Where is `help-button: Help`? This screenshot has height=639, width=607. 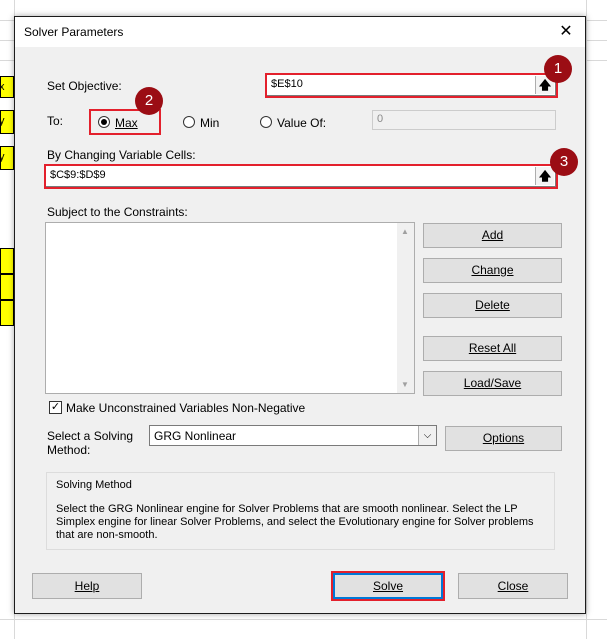 help-button: Help is located at coordinates (87, 586).